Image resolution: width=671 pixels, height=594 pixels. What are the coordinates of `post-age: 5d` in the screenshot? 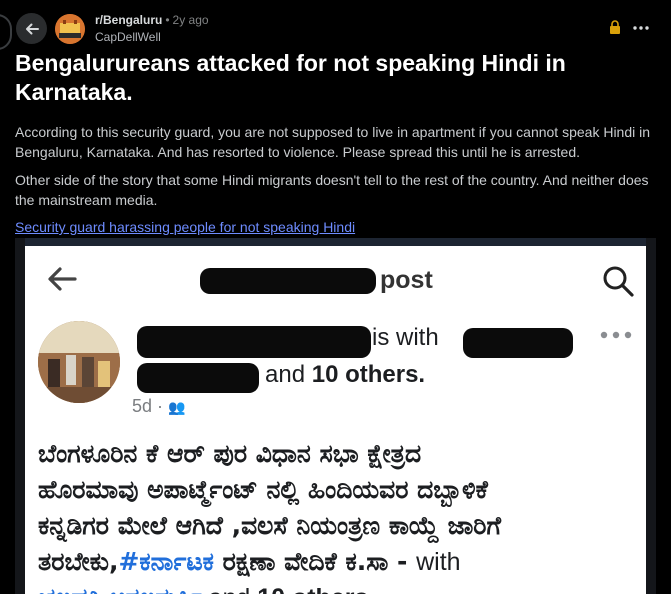 It's located at (142, 406).